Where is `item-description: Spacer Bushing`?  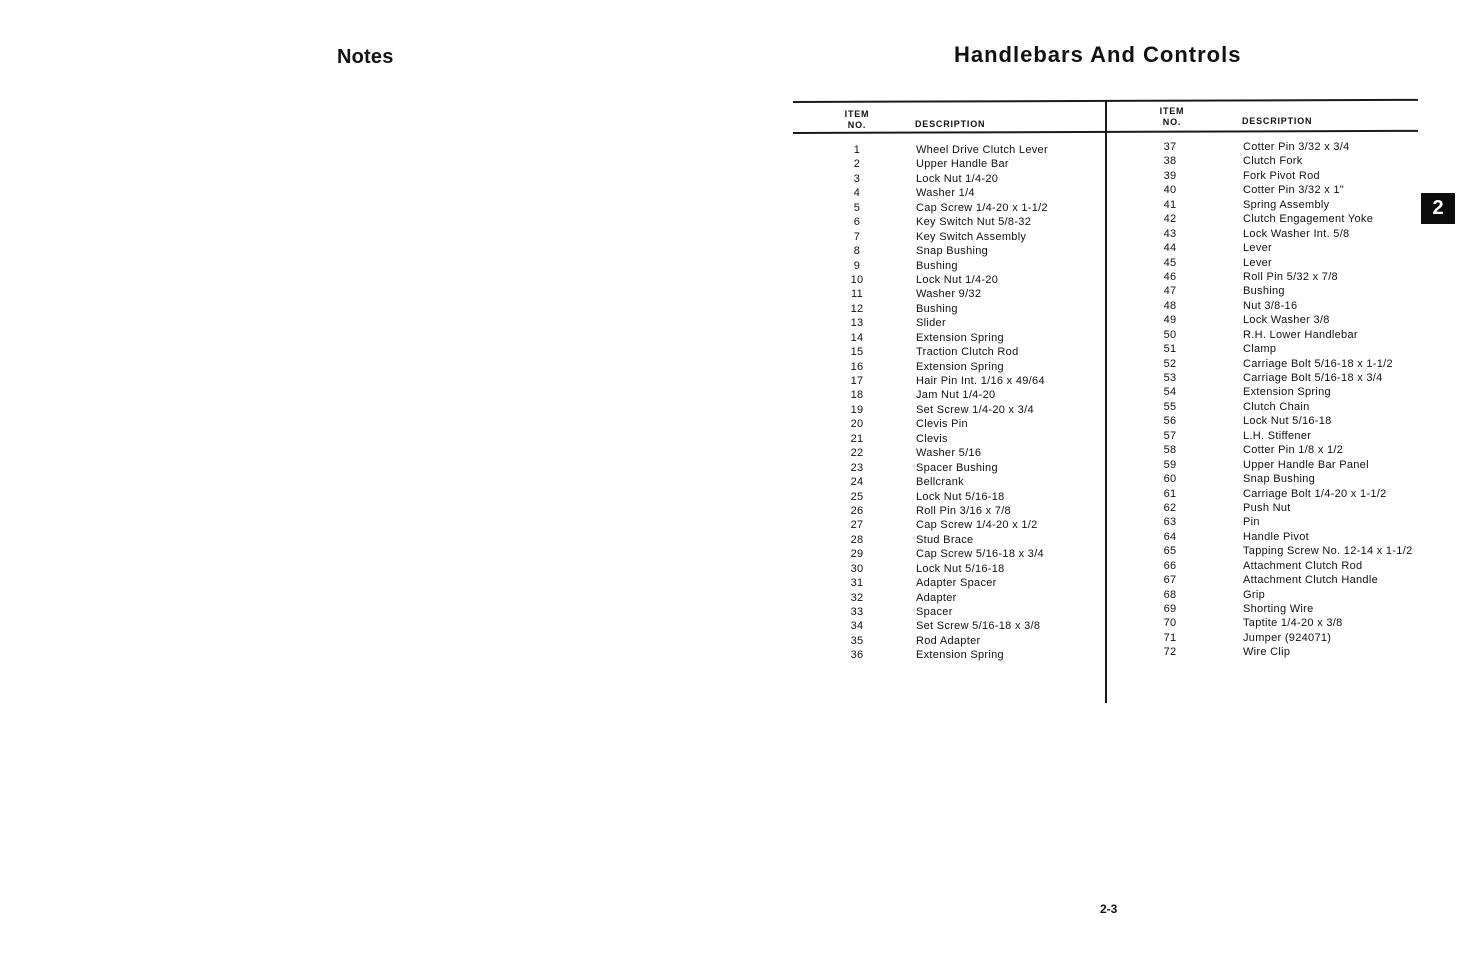 item-description: Spacer Bushing is located at coordinates (957, 467).